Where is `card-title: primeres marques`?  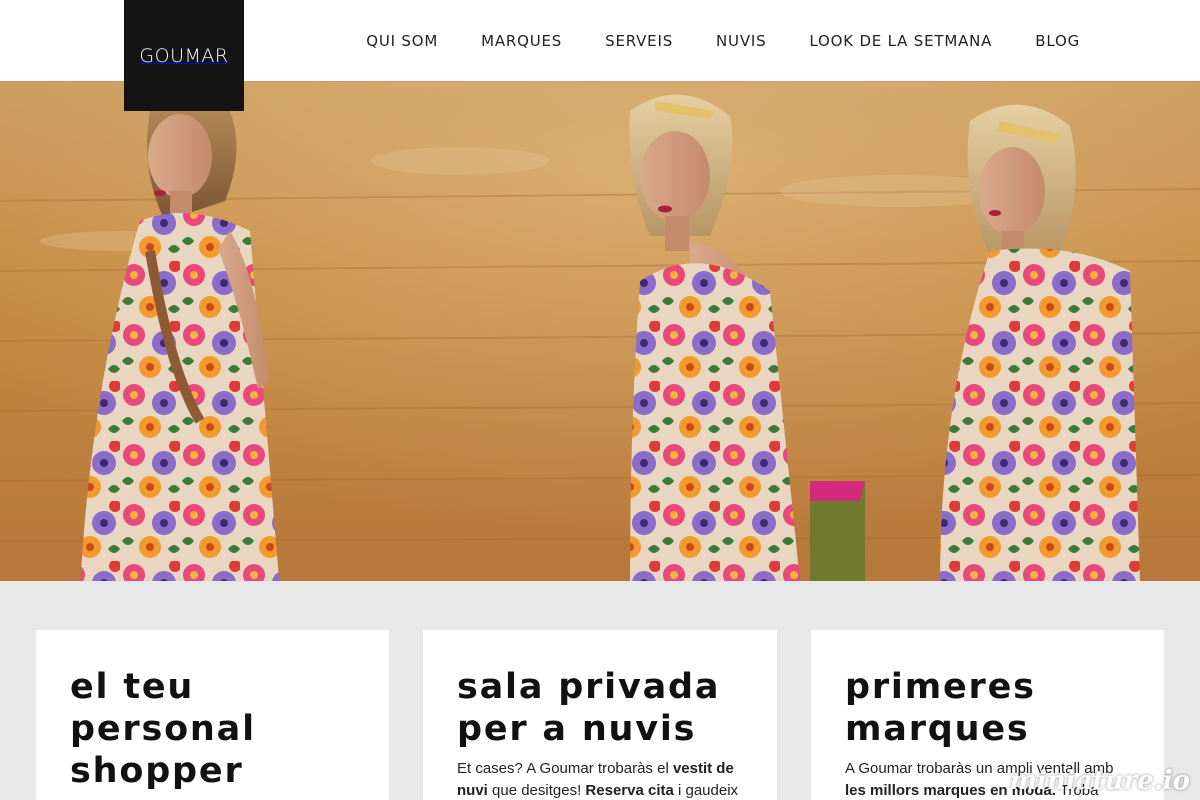 card-title: primeres marques is located at coordinates (940, 708).